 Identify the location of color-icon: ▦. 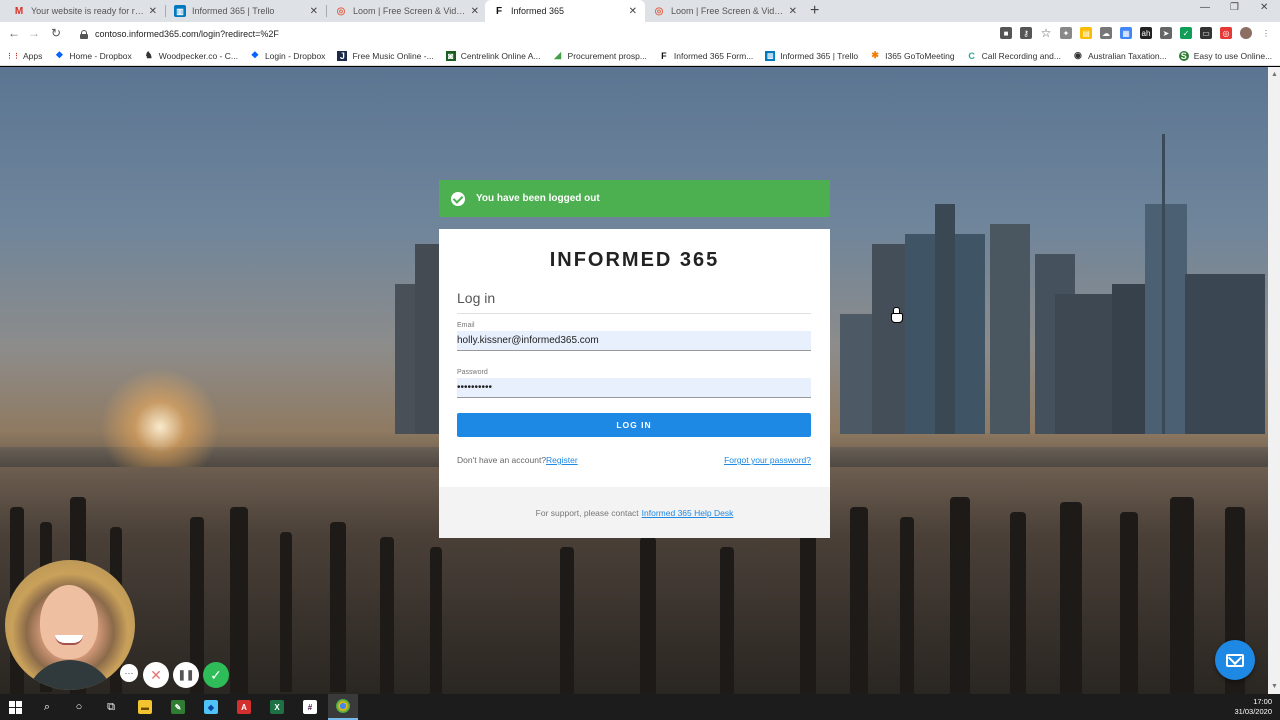
(1126, 33).